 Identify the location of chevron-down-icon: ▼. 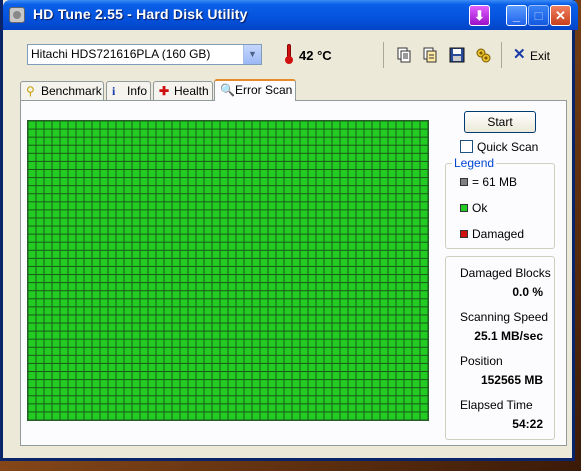
(252, 54).